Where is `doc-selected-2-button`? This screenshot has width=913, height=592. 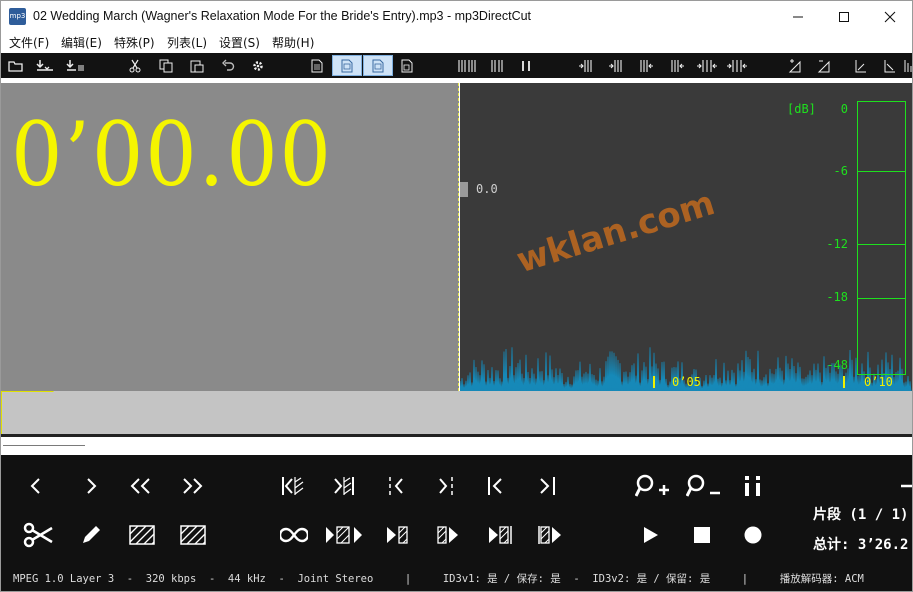
doc-selected-2-button is located at coordinates (378, 65).